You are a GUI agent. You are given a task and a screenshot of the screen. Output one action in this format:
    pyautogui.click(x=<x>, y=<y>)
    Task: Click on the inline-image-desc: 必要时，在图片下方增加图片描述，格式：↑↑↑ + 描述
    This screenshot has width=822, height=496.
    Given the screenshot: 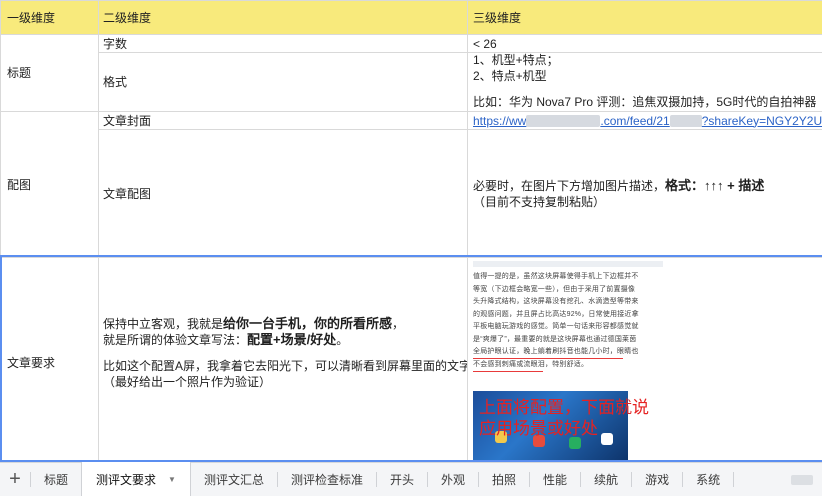 What is the action you would take?
    pyautogui.click(x=619, y=185)
    